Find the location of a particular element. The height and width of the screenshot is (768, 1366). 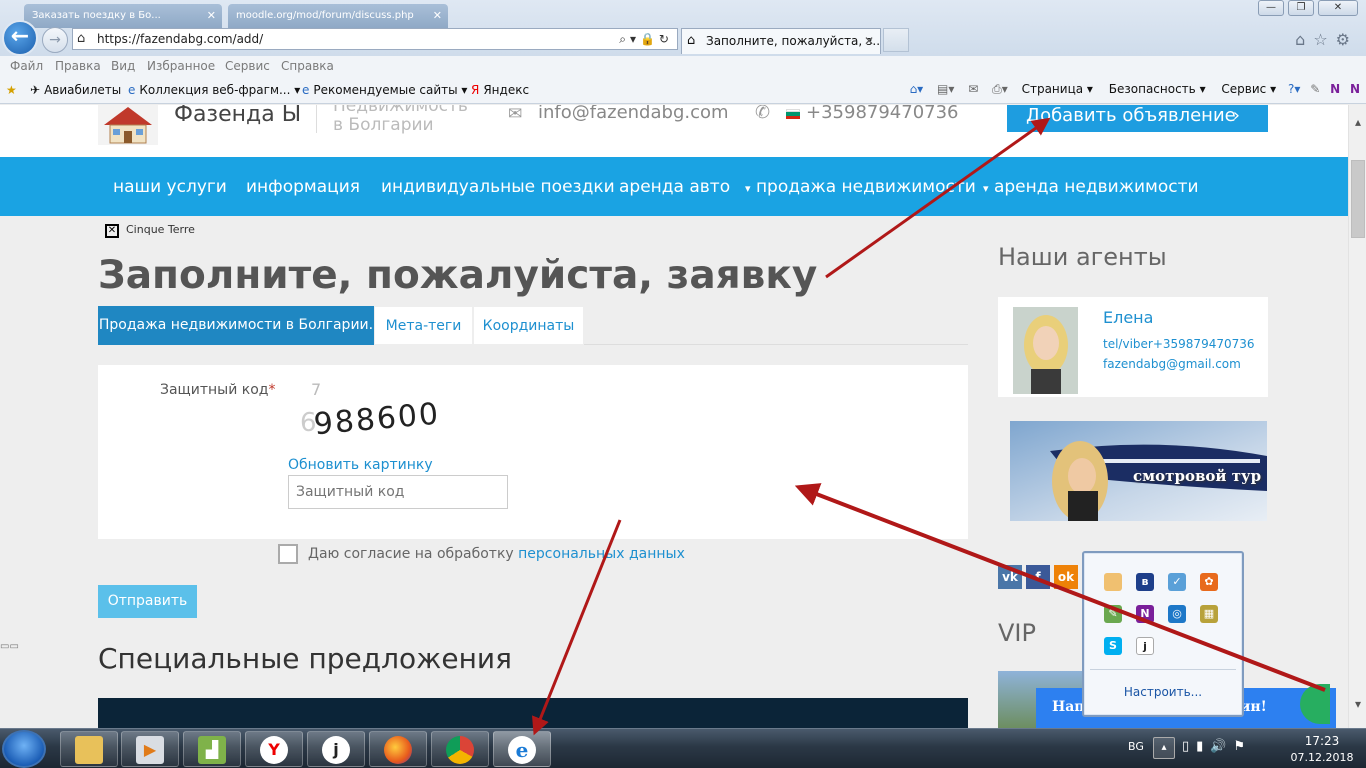

start-button is located at coordinates (24, 749).